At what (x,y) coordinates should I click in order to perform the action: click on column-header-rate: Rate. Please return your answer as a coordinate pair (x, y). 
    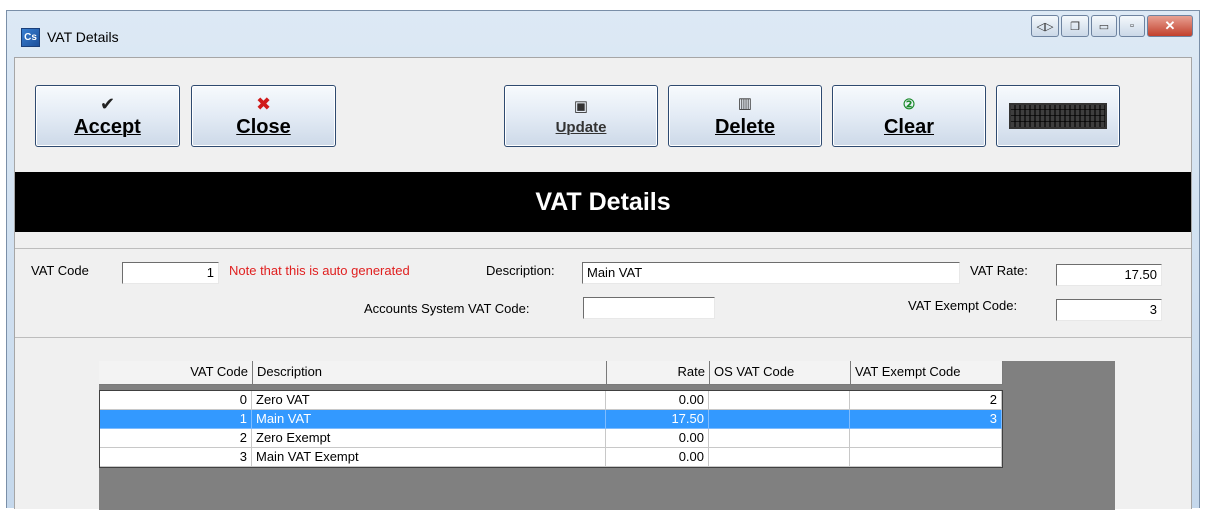
    Looking at the image, I should click on (658, 373).